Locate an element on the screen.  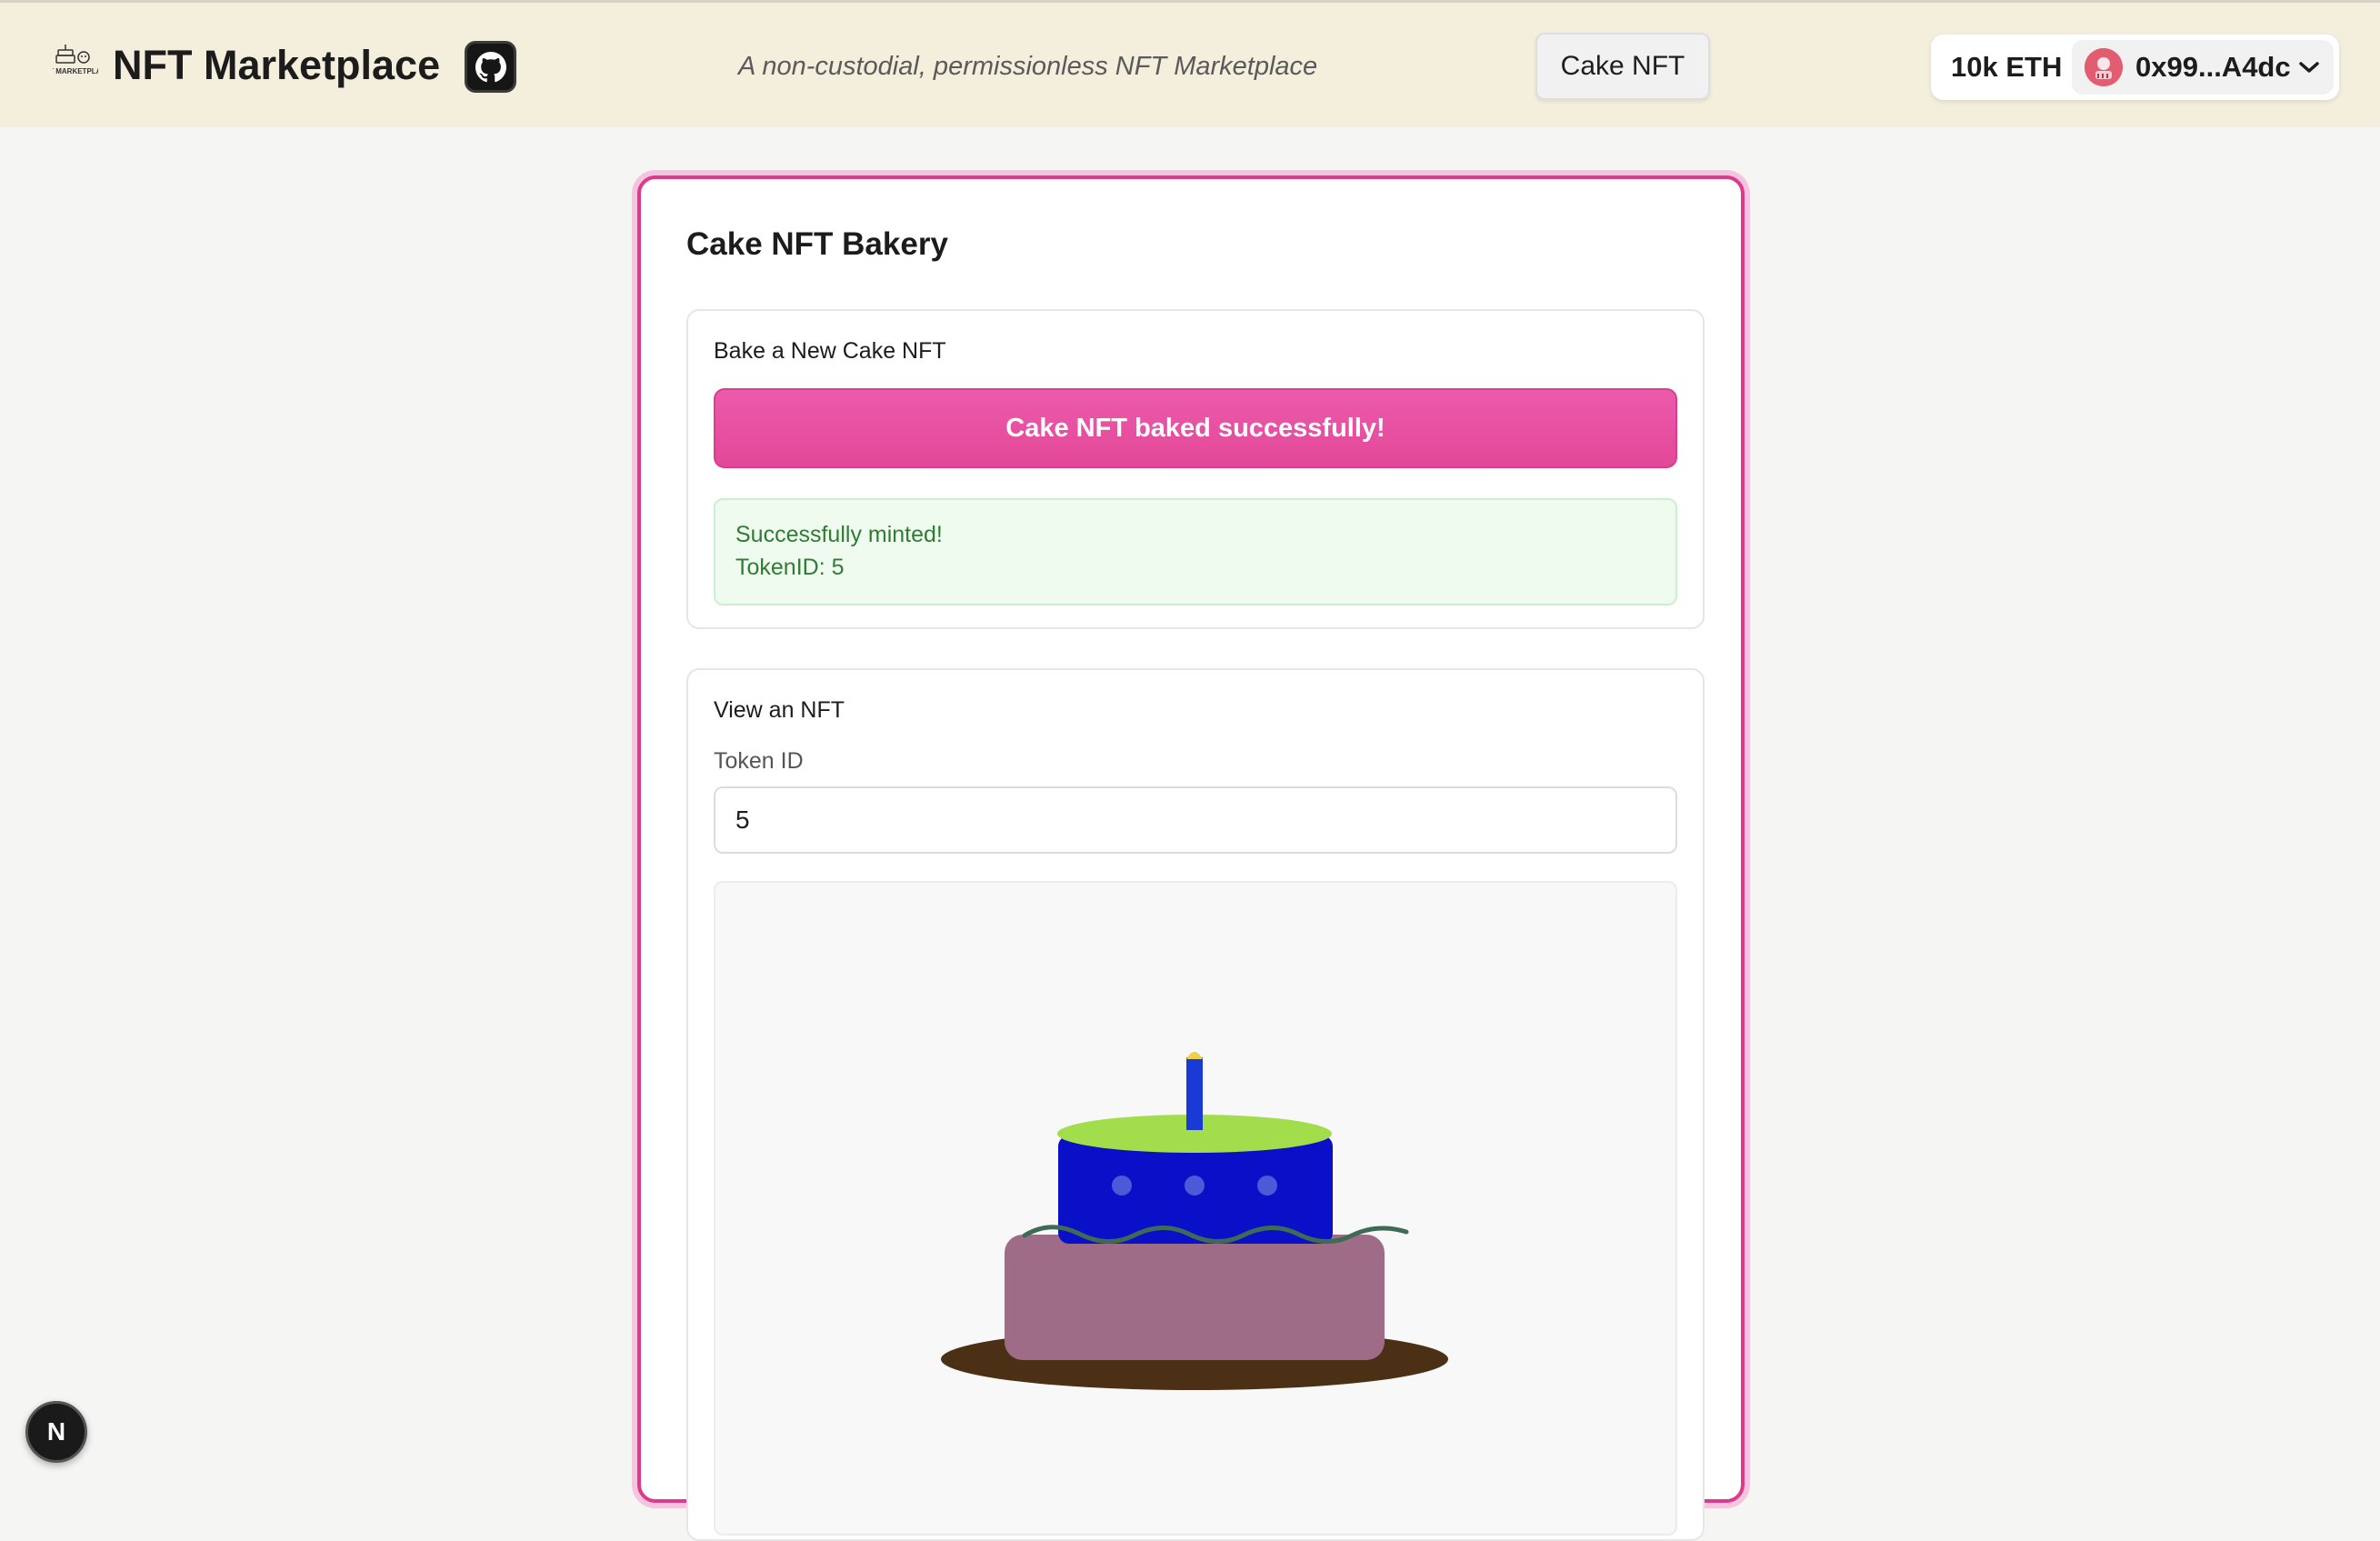
bake-cake-button: Cake NFT baked successfully! is located at coordinates (1196, 428).